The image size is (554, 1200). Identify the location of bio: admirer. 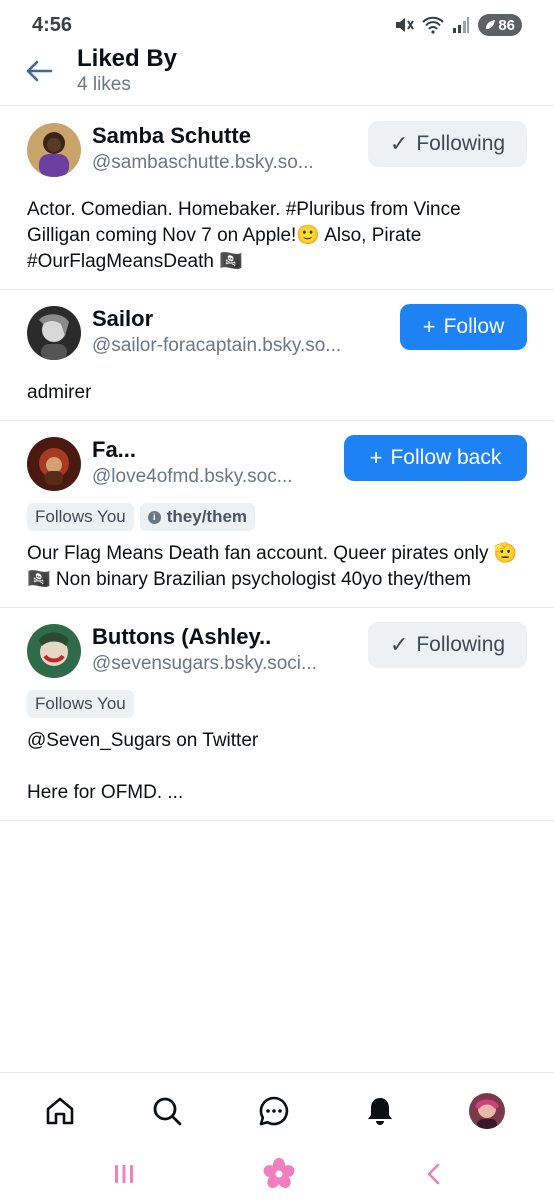
(59, 392).